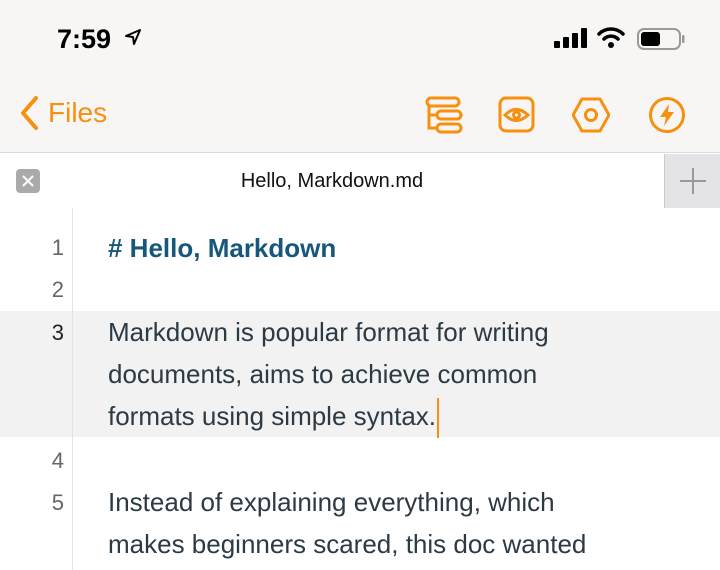 Image resolution: width=720 pixels, height=570 pixels. Describe the element at coordinates (517, 115) in the screenshot. I see `preview-icon` at that location.